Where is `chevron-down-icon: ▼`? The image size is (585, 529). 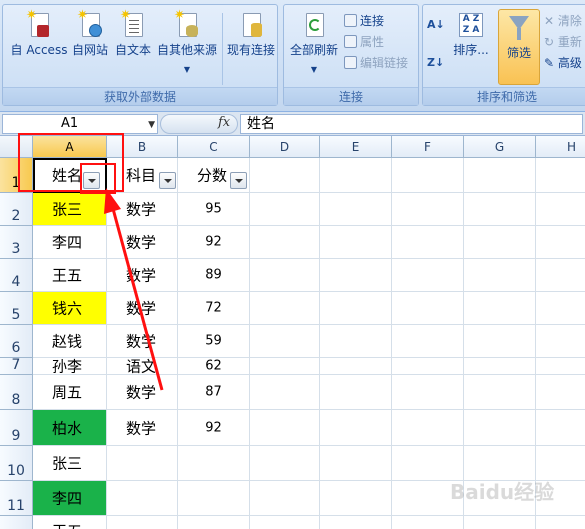
chevron-down-icon: ▼ is located at coordinates (151, 125).